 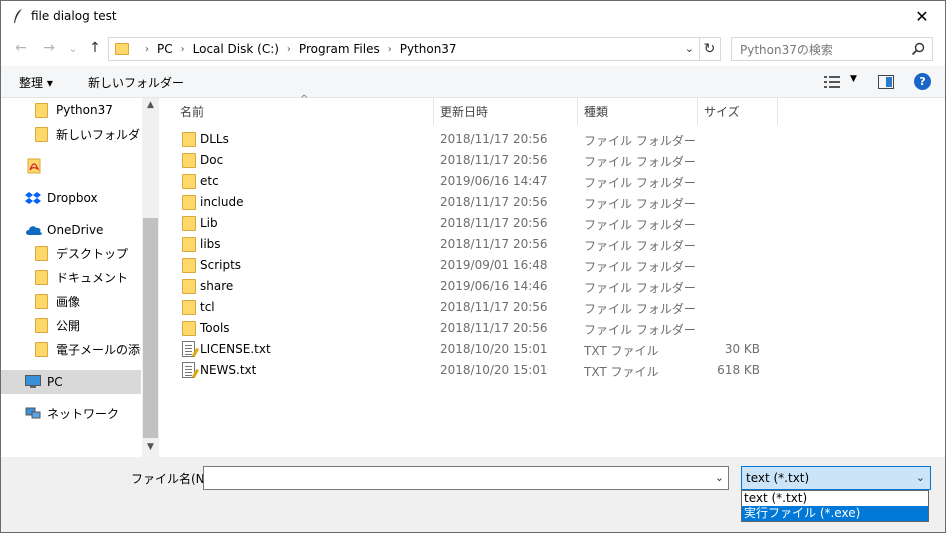 What do you see at coordinates (83, 413) in the screenshot?
I see `nav-item-label: ネットワーク` at bounding box center [83, 413].